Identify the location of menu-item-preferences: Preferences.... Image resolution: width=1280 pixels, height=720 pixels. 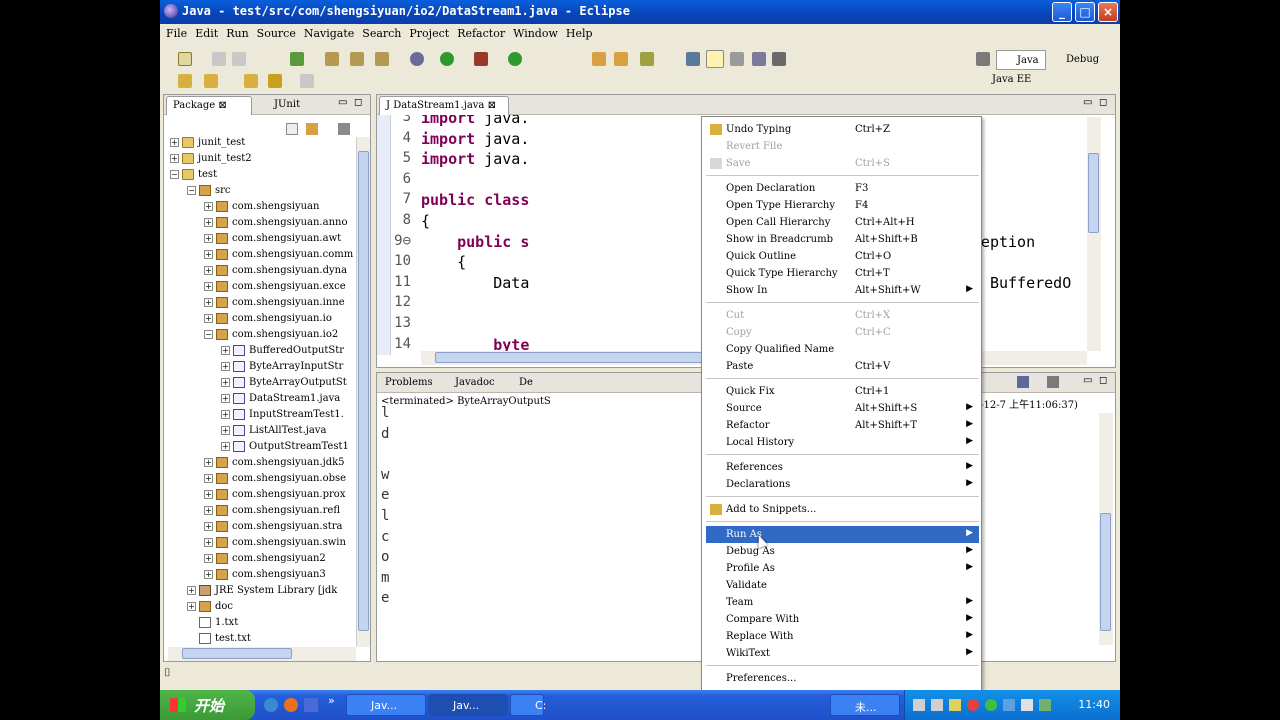
(842, 678).